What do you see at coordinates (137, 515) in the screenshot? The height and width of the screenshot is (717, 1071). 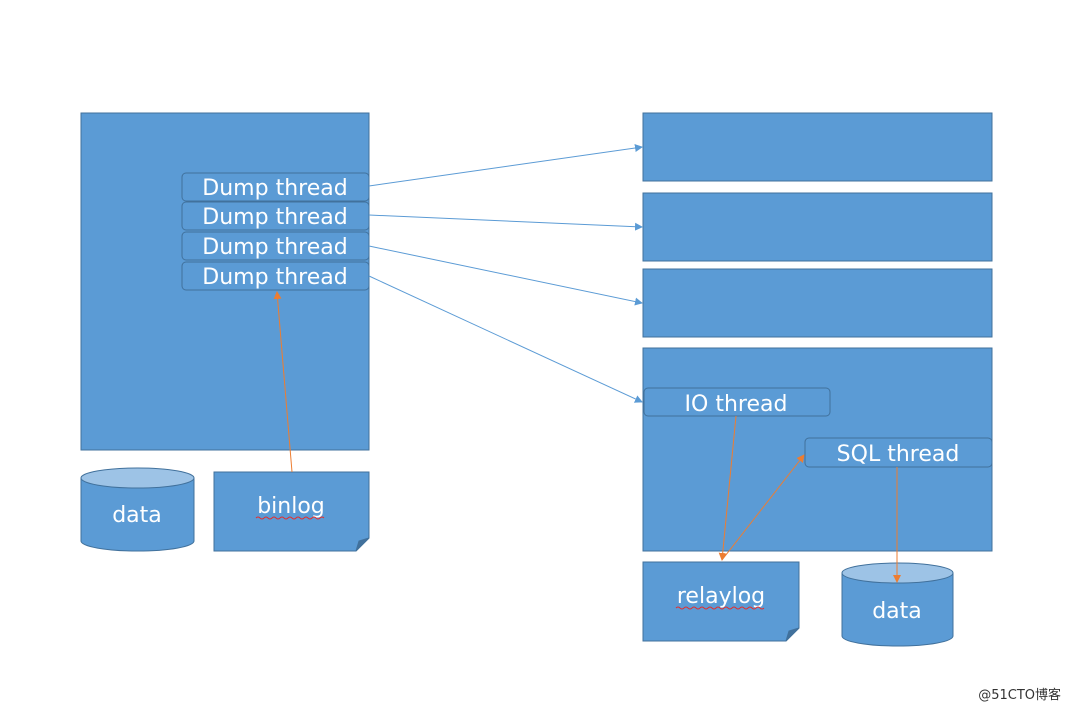 I see `master-data-label: data` at bounding box center [137, 515].